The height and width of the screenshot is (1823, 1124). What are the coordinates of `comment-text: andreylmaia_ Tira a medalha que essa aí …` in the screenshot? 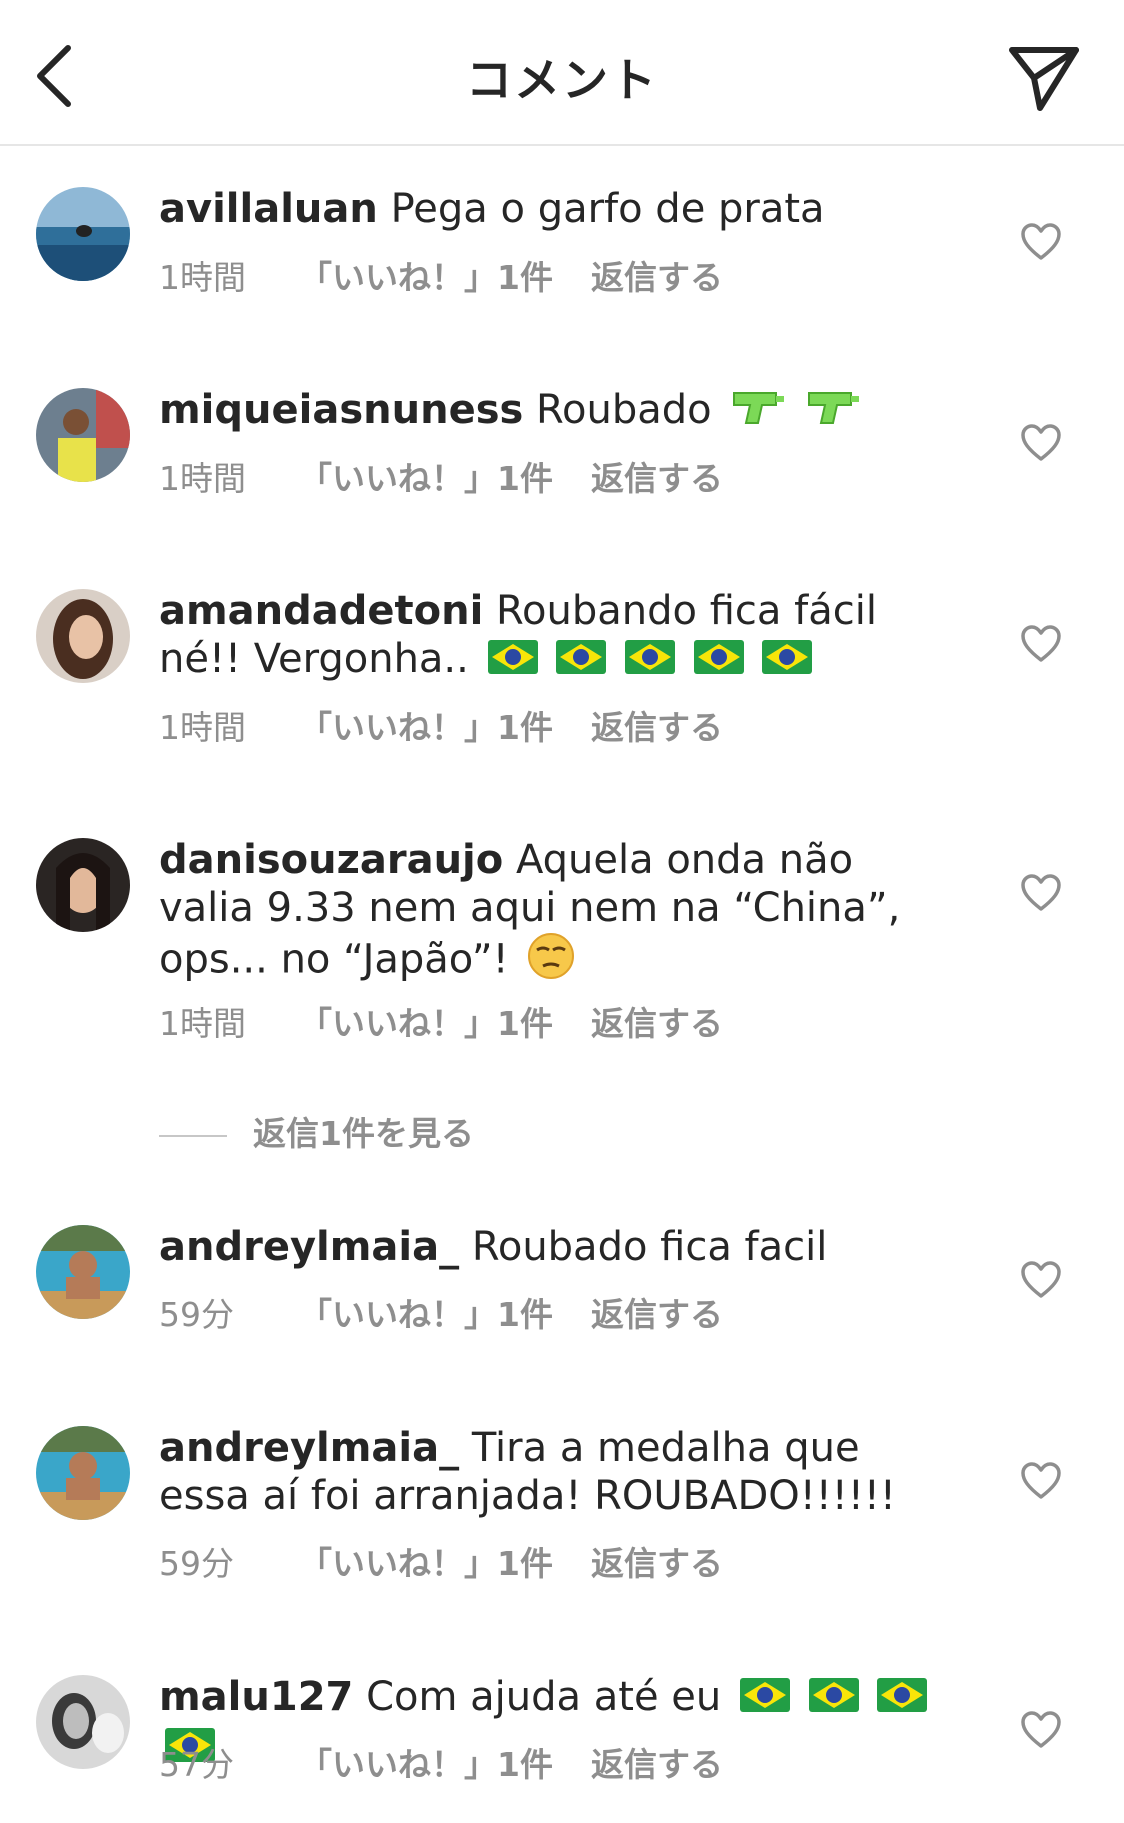 It's located at (559, 1472).